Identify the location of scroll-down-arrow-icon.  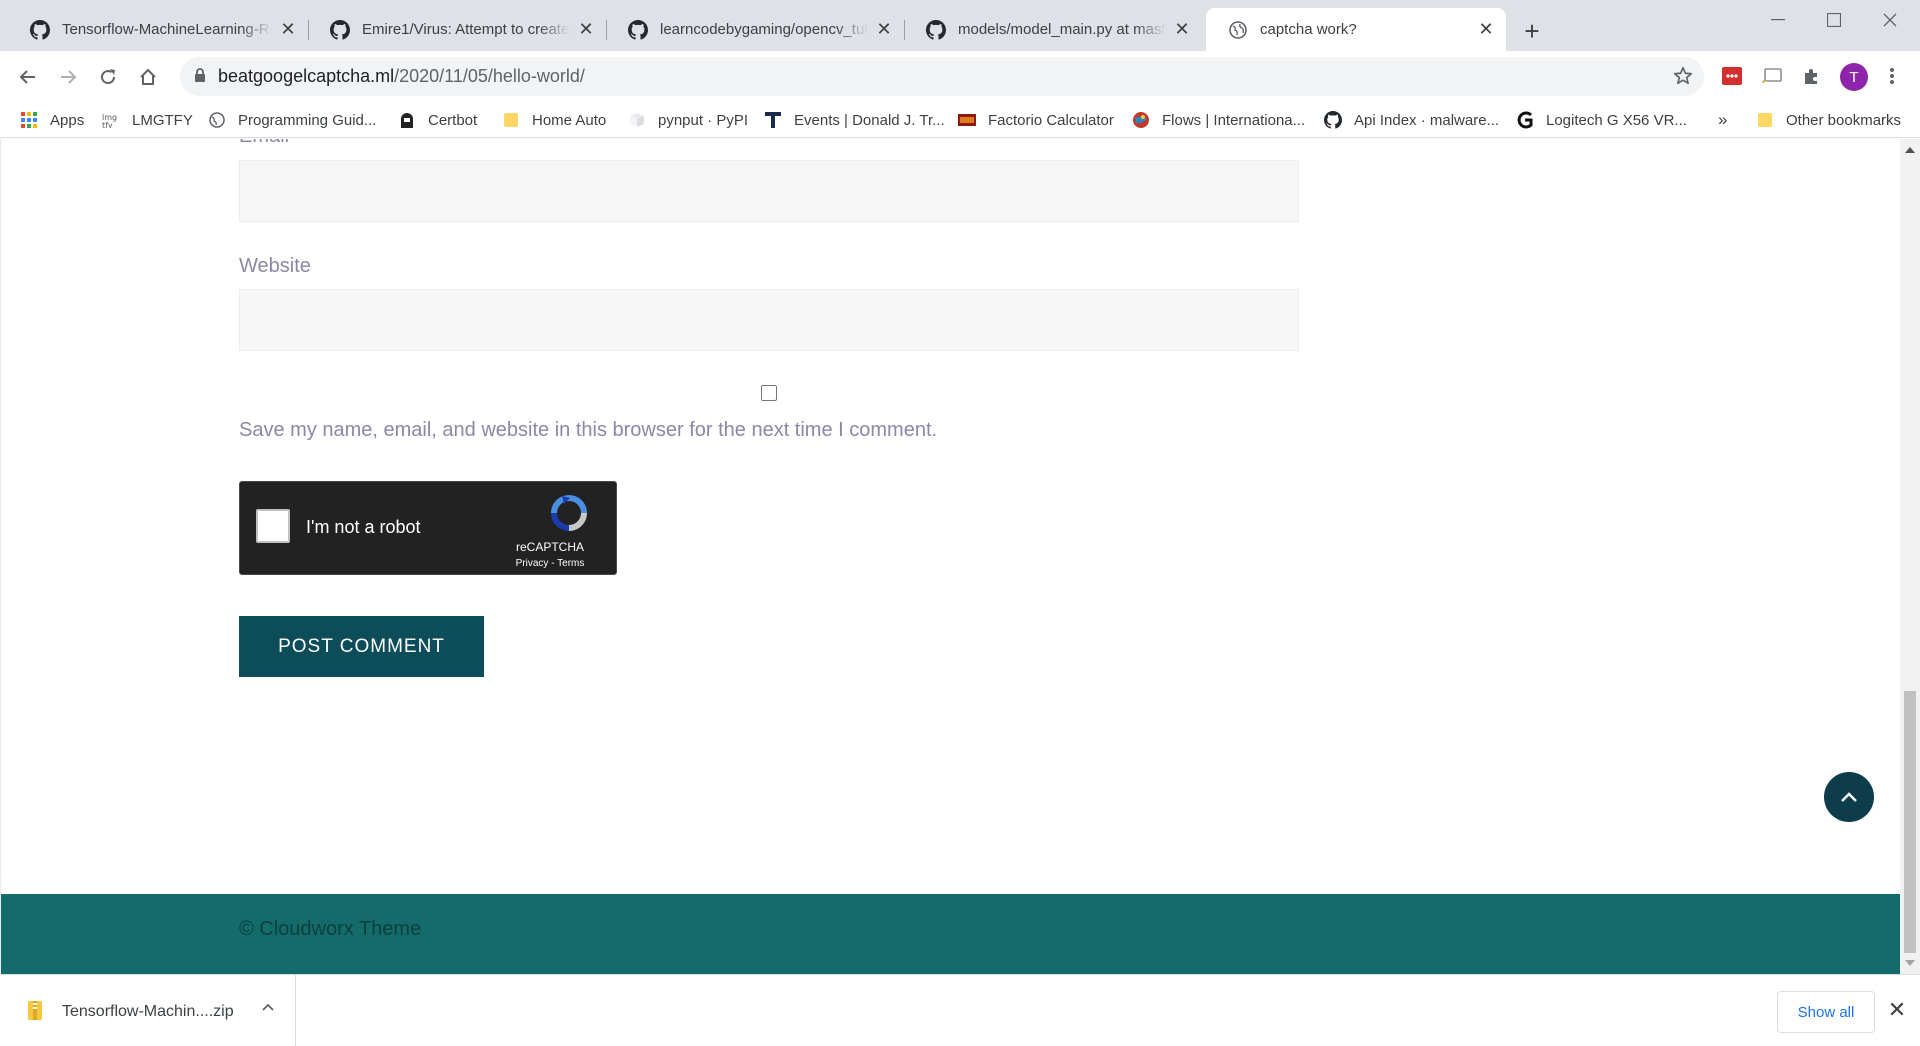
(1910, 963).